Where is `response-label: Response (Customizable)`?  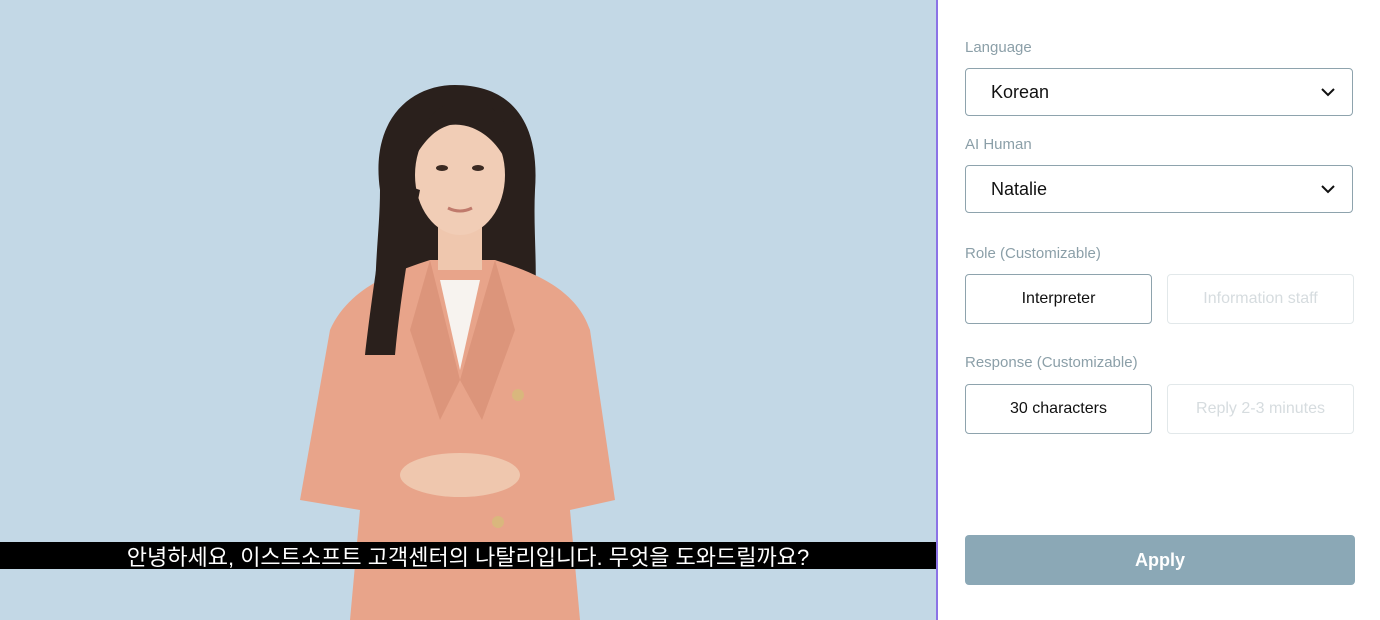 response-label: Response (Customizable) is located at coordinates (1051, 362).